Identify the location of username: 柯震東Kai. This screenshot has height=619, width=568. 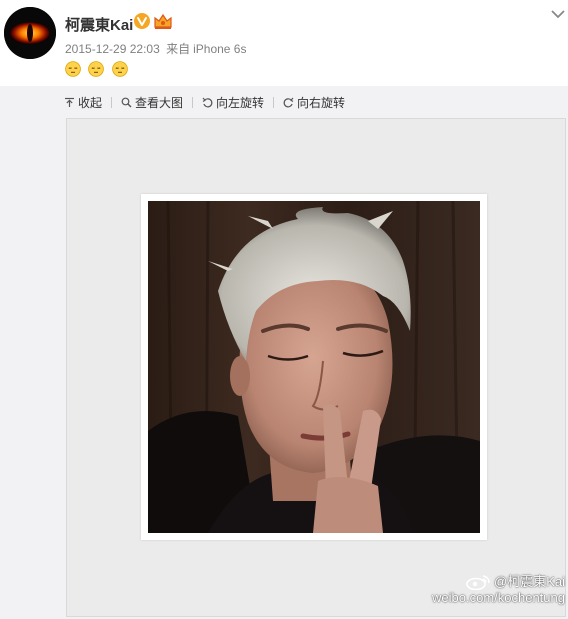
(99, 24).